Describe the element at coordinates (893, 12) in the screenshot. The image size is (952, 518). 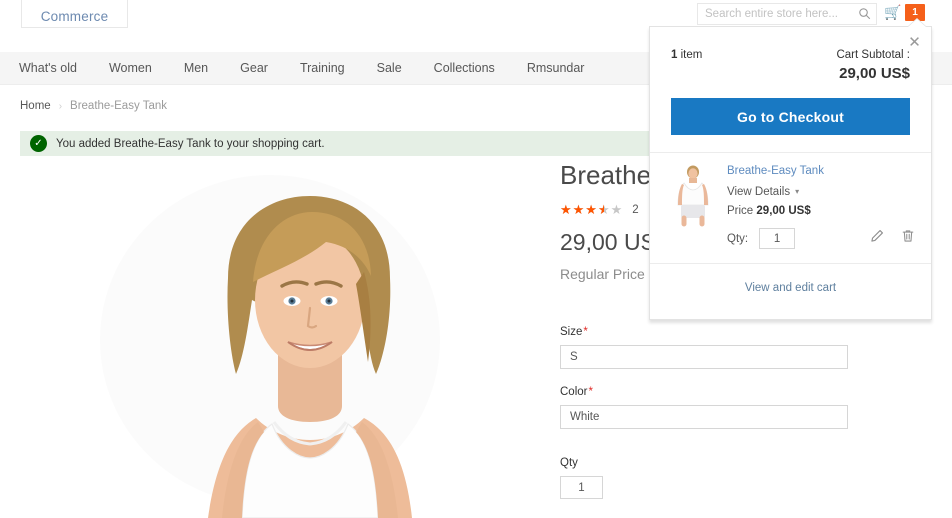
I see `shopping-cart-icon: 🛒` at that location.